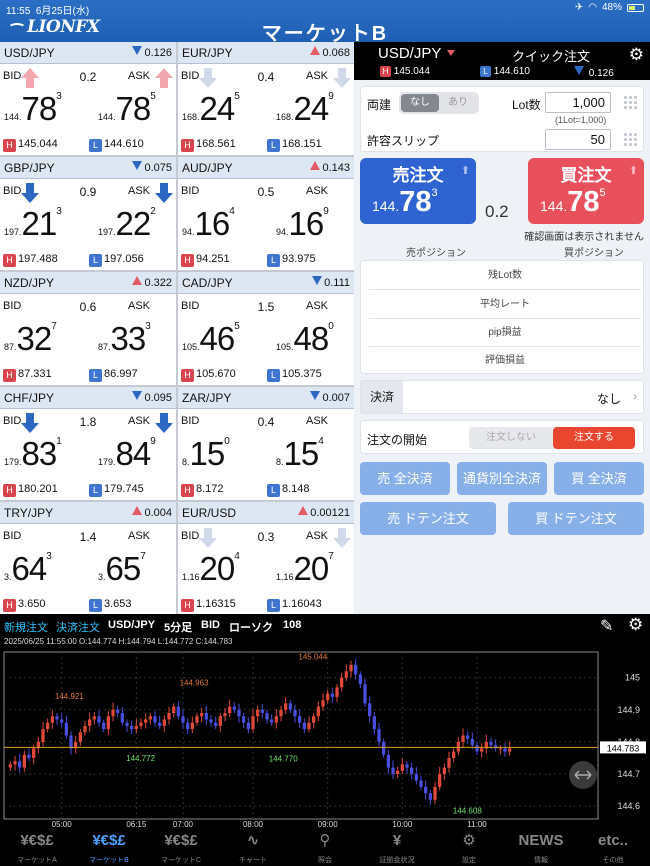  Describe the element at coordinates (325, 625) in the screenshot. I see `chart-toolbar: 新規注文 決済注文 USD/JPY 5分足 BID ローソク 108 ✎ ⚙` at that location.